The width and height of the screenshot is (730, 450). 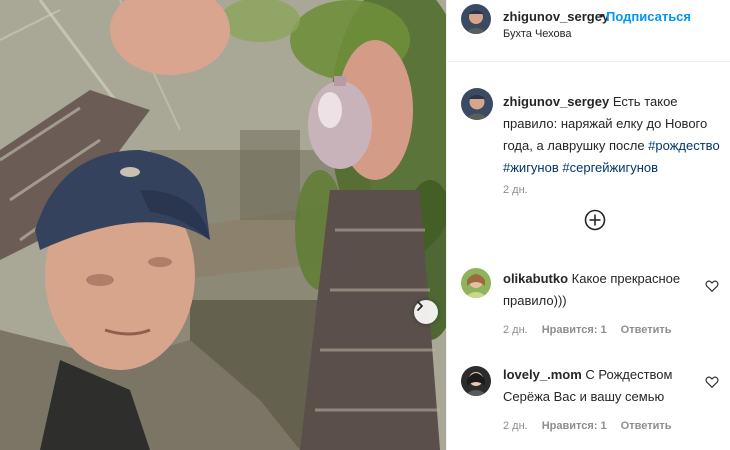 I want to click on post-location: Бухта Чехова, so click(x=537, y=34).